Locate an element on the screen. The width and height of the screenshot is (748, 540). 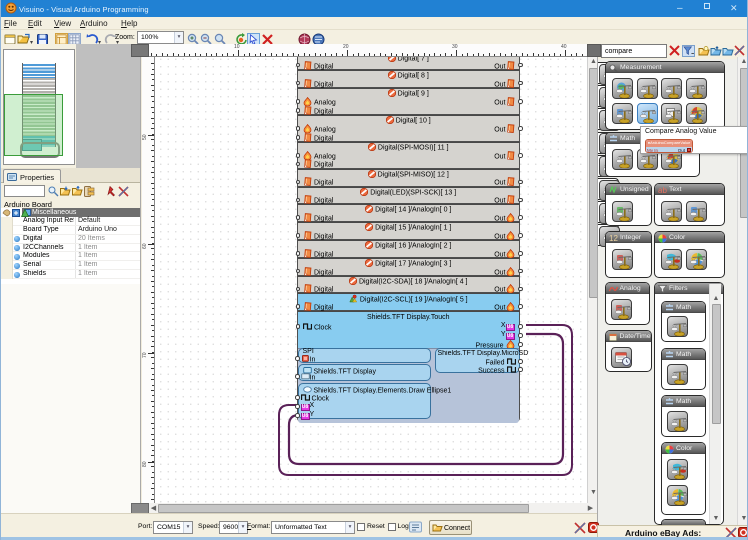
svg-text: 12 is located at coordinates (613, 238).